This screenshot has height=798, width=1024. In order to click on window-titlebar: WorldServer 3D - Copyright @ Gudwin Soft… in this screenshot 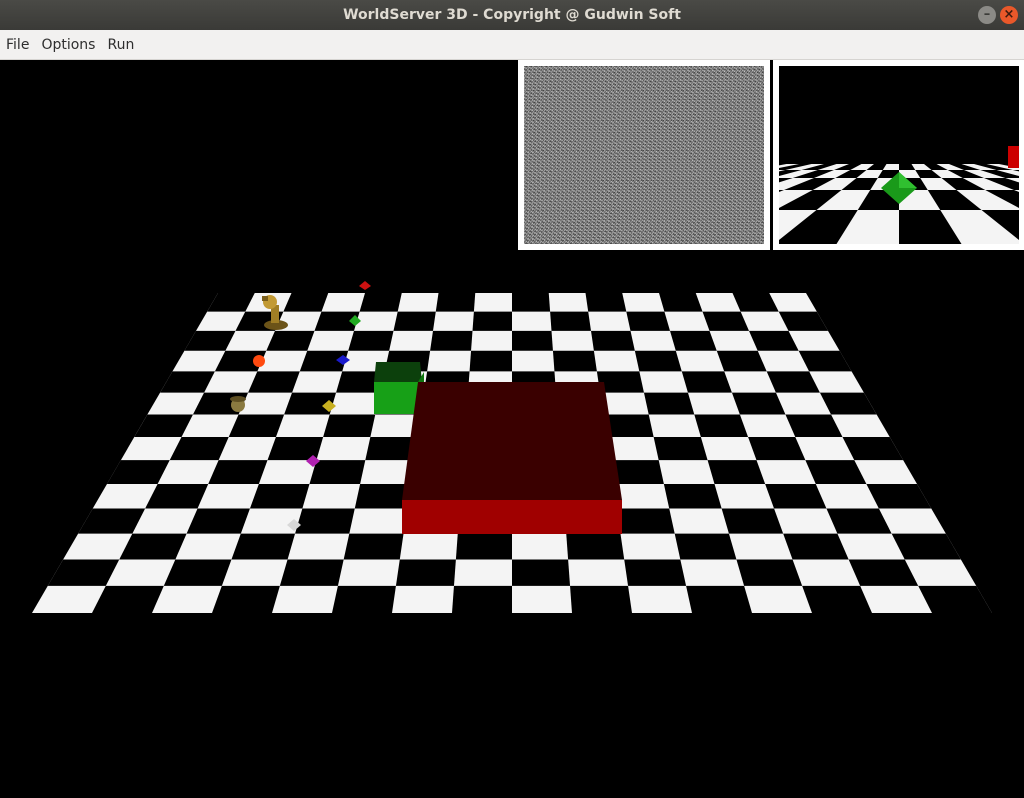, I will do `click(512, 15)`.